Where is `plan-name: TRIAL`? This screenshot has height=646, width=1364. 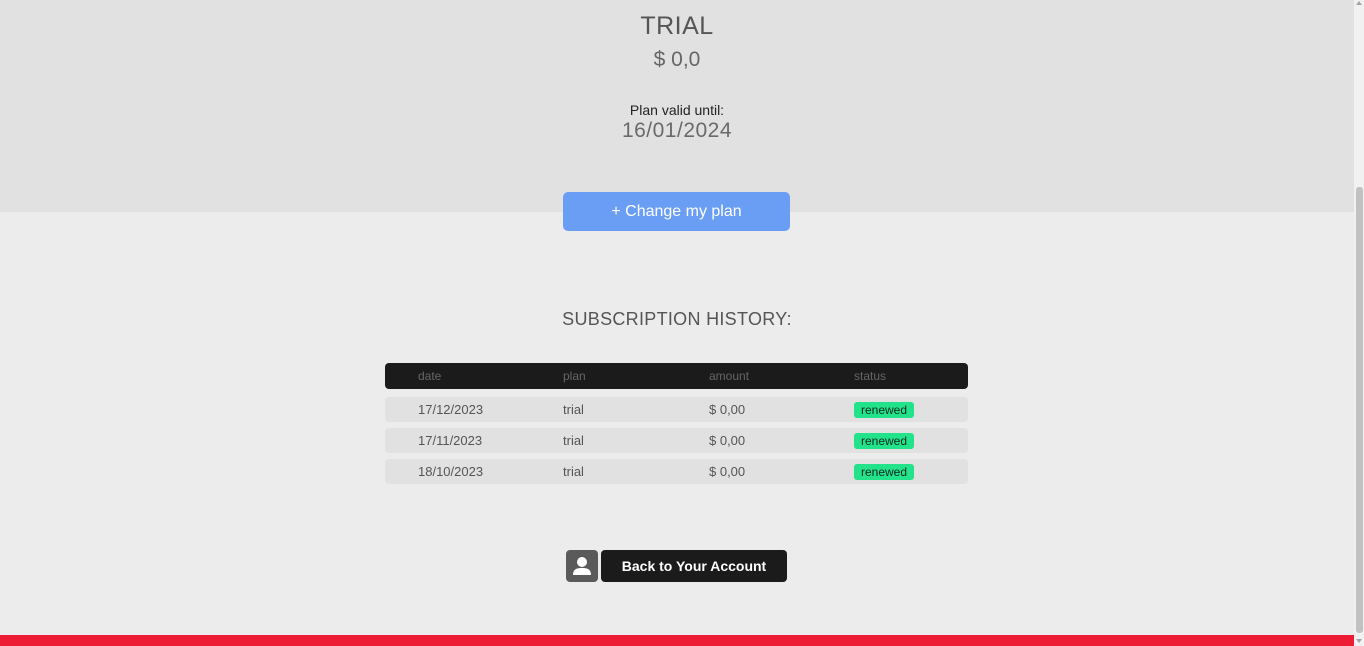
plan-name: TRIAL is located at coordinates (677, 26).